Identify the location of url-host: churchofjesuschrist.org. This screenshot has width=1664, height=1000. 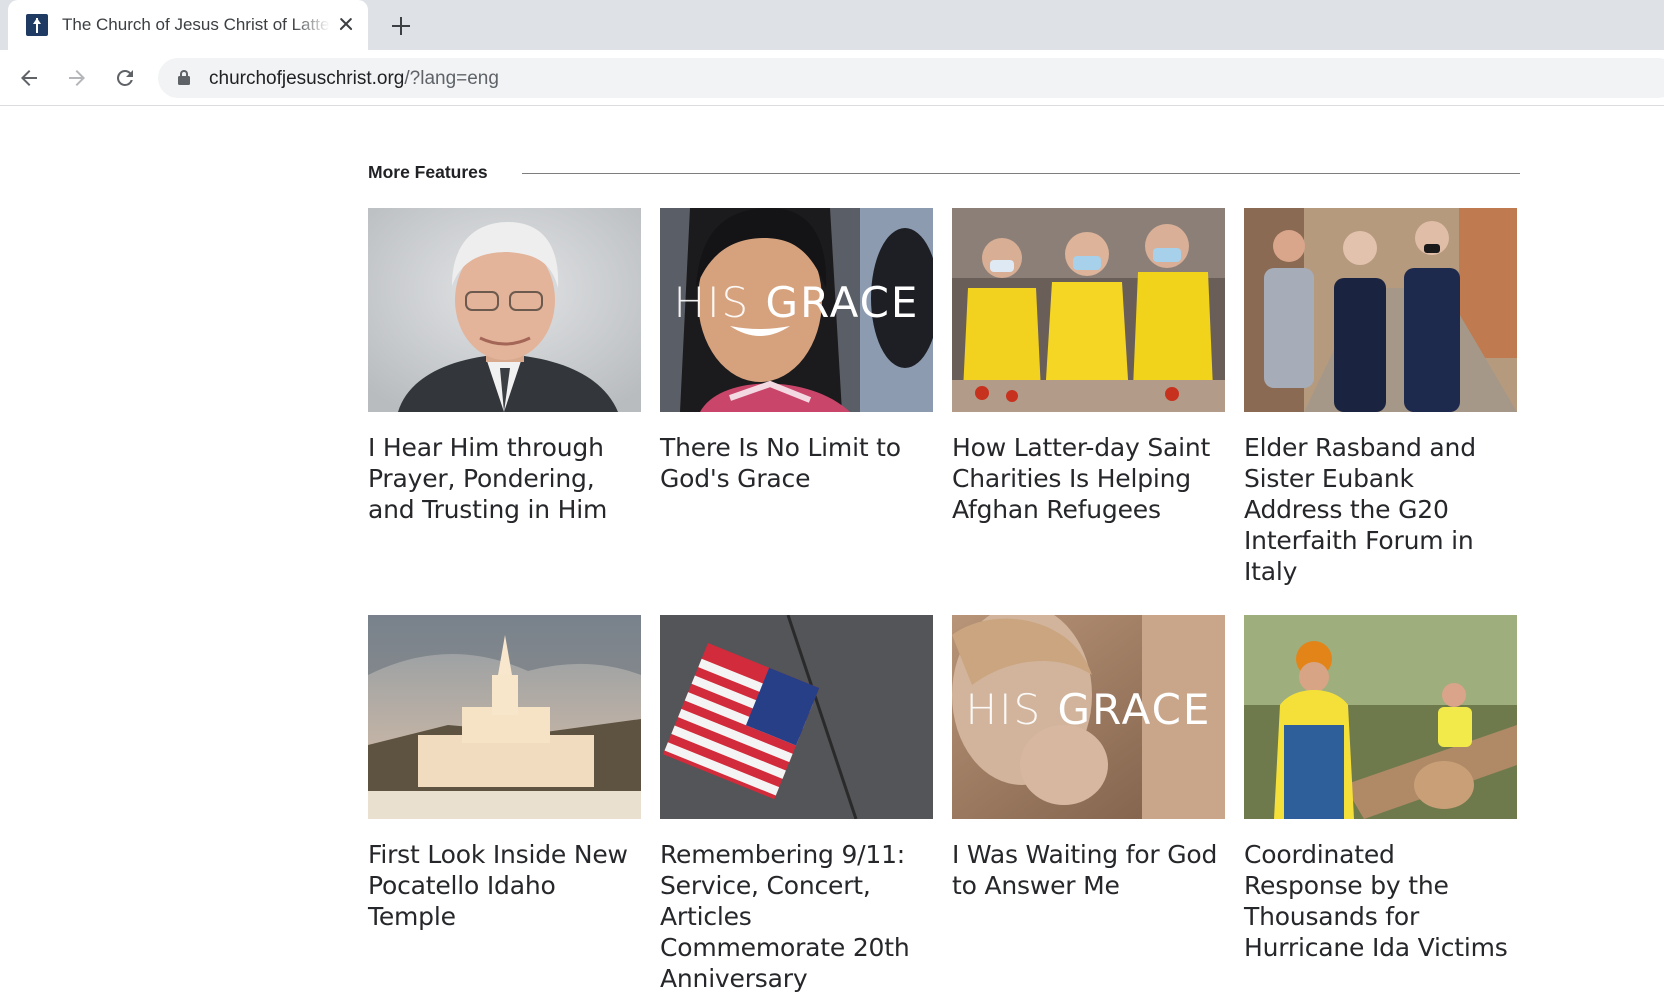
(307, 78).